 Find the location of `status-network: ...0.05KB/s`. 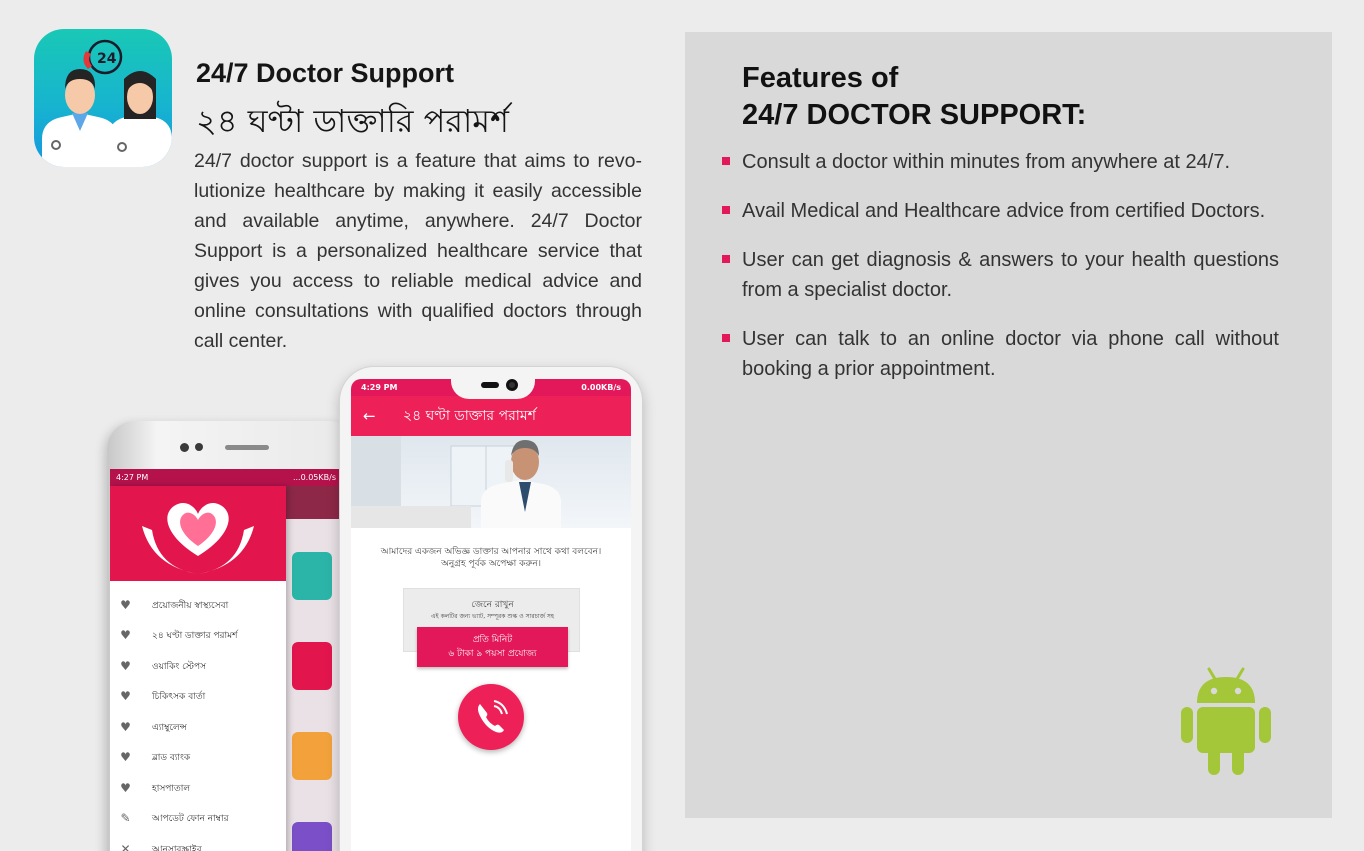

status-network: ...0.05KB/s is located at coordinates (314, 477).